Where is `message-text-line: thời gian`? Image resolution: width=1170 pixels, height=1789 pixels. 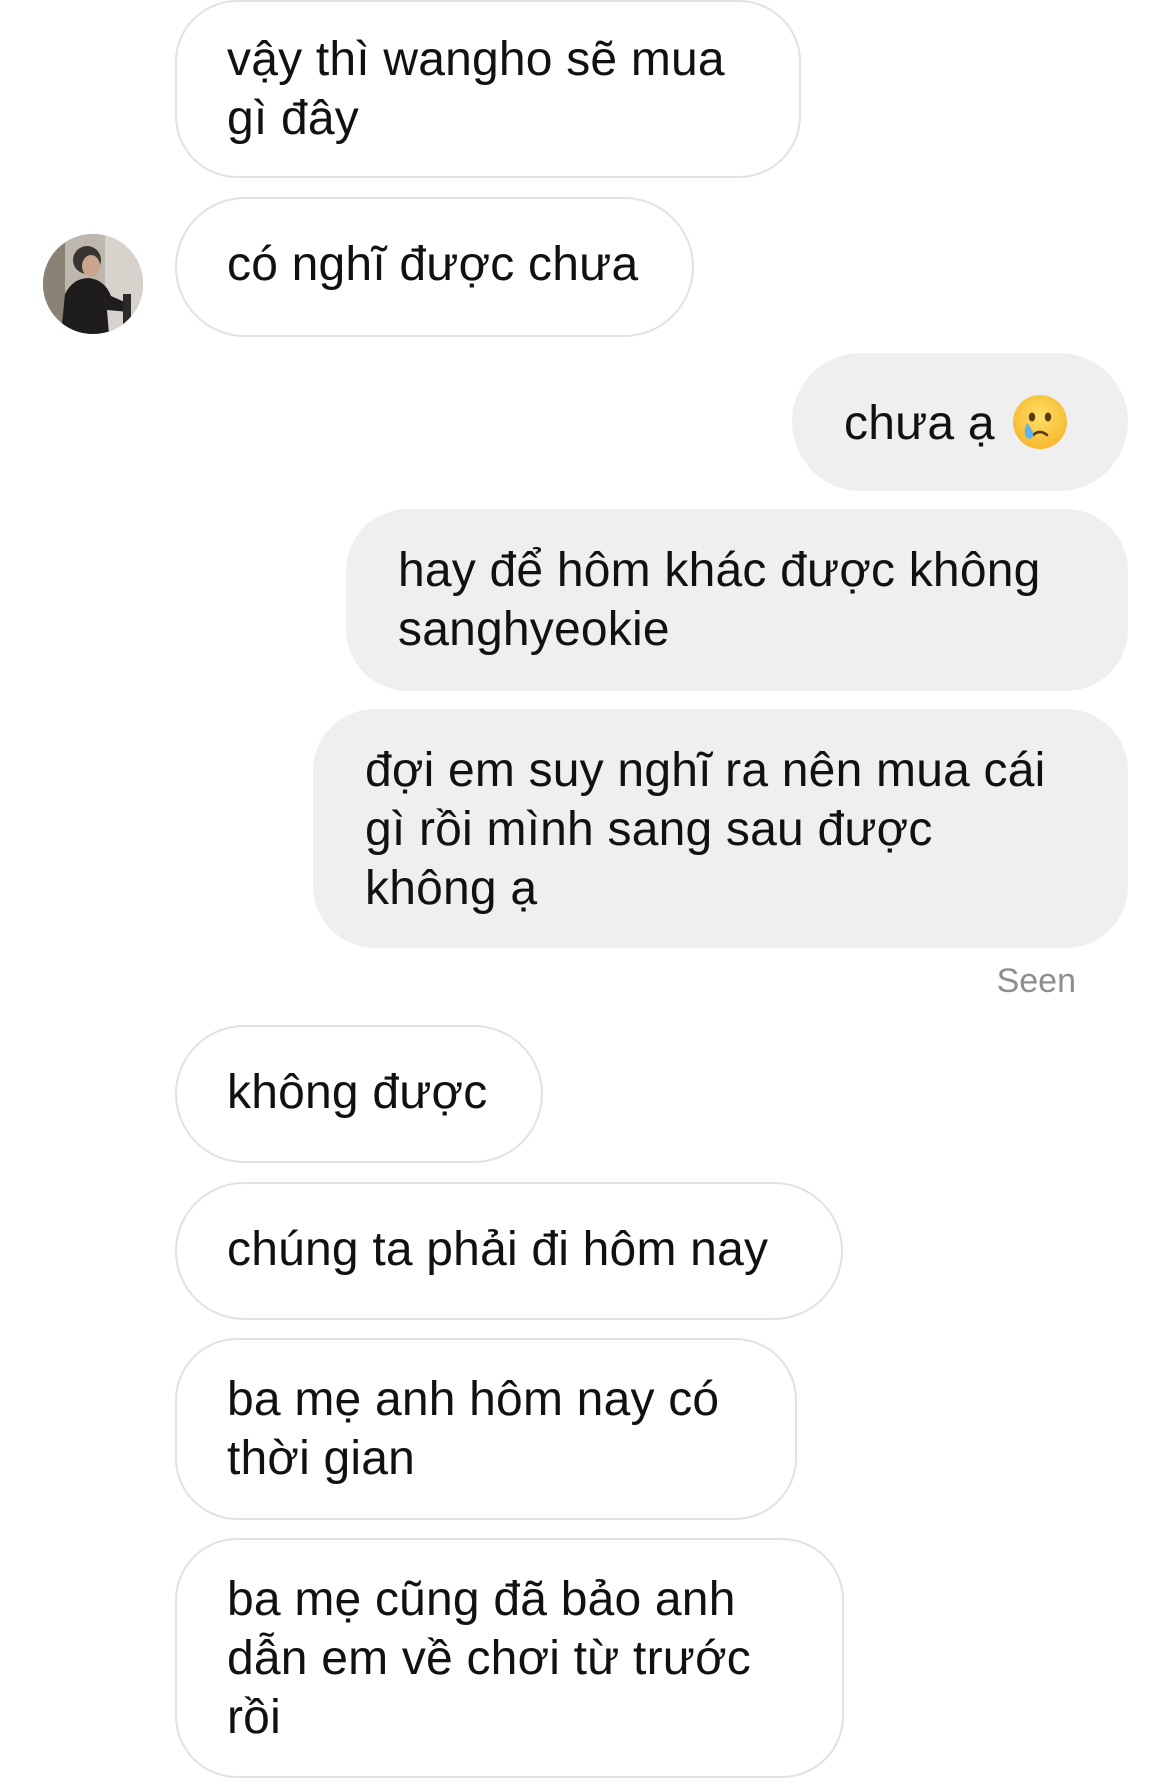 message-text-line: thời gian is located at coordinates (321, 1458).